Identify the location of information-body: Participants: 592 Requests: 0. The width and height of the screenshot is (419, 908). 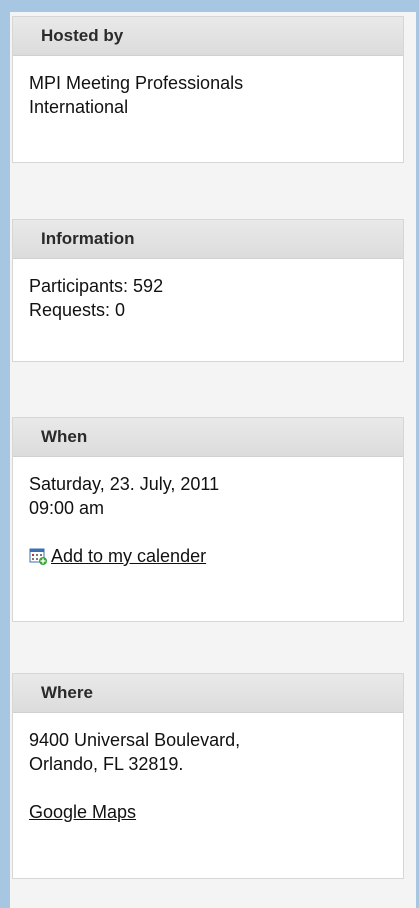
(208, 290).